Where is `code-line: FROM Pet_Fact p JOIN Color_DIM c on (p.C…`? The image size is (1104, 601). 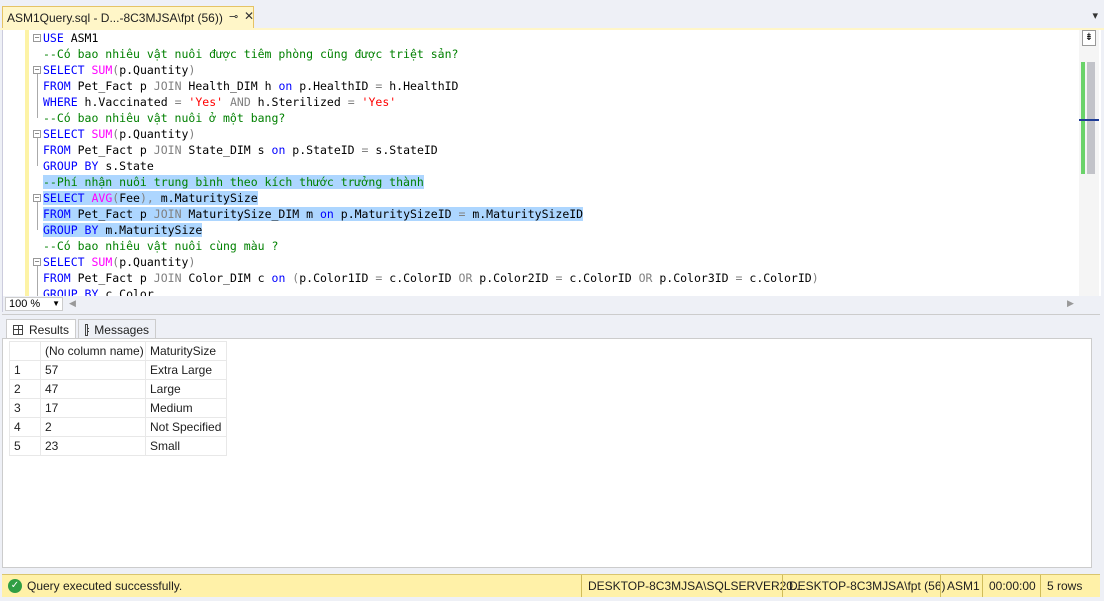 code-line: FROM Pet_Fact p JOIN Color_DIM c on (p.C… is located at coordinates (560, 278).